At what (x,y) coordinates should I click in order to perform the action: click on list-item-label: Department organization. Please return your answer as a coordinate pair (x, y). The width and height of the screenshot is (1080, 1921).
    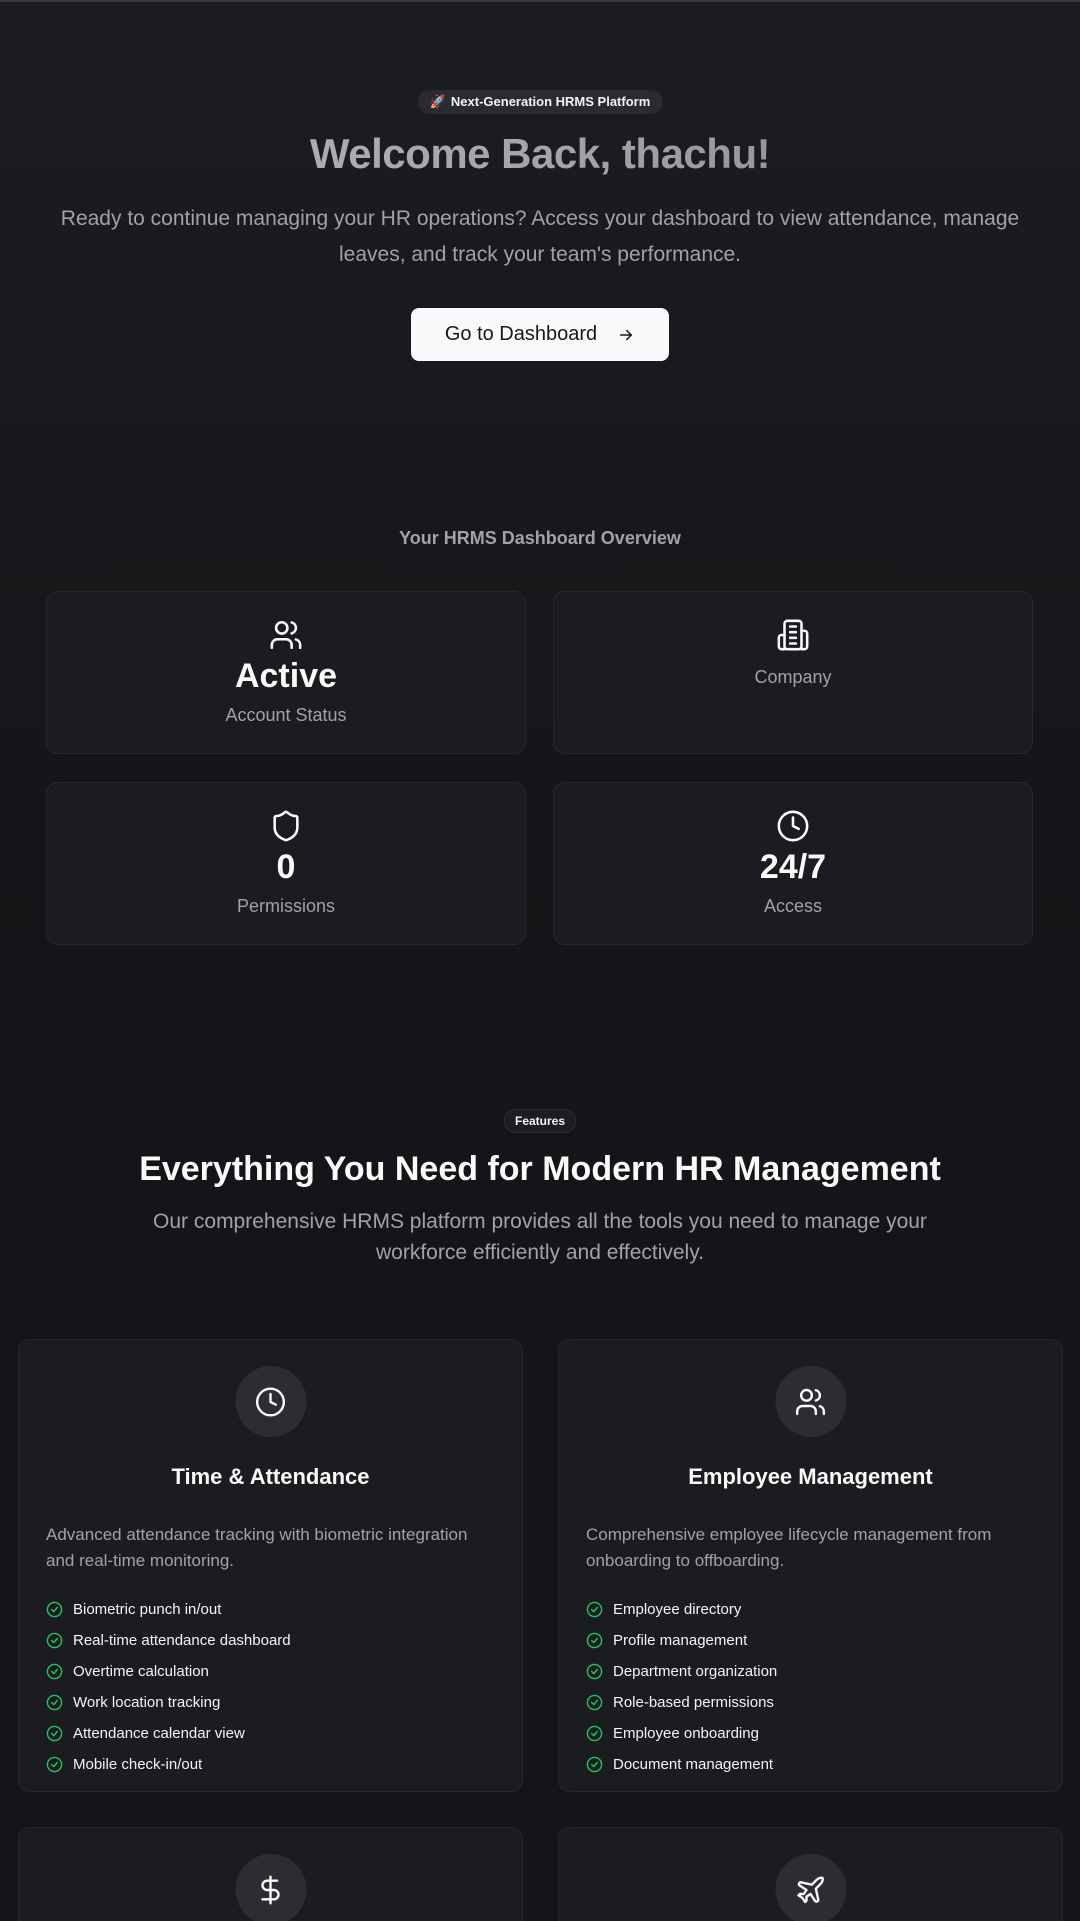
    Looking at the image, I should click on (695, 1671).